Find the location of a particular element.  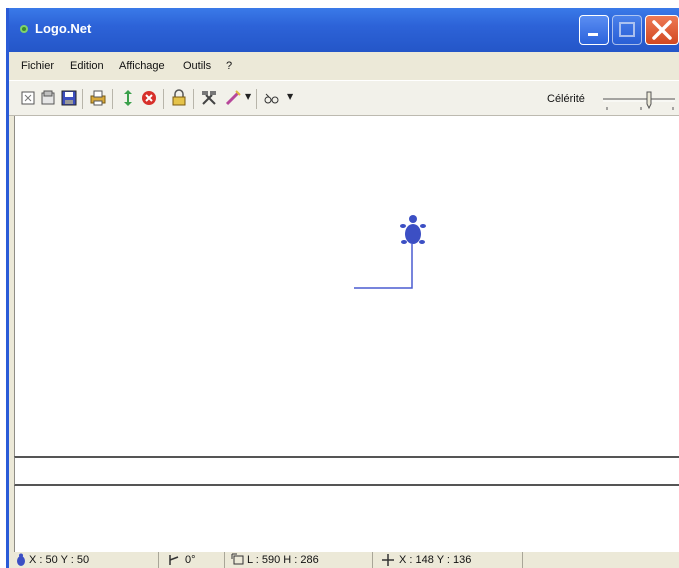

canvas-size-icon is located at coordinates (237, 559).